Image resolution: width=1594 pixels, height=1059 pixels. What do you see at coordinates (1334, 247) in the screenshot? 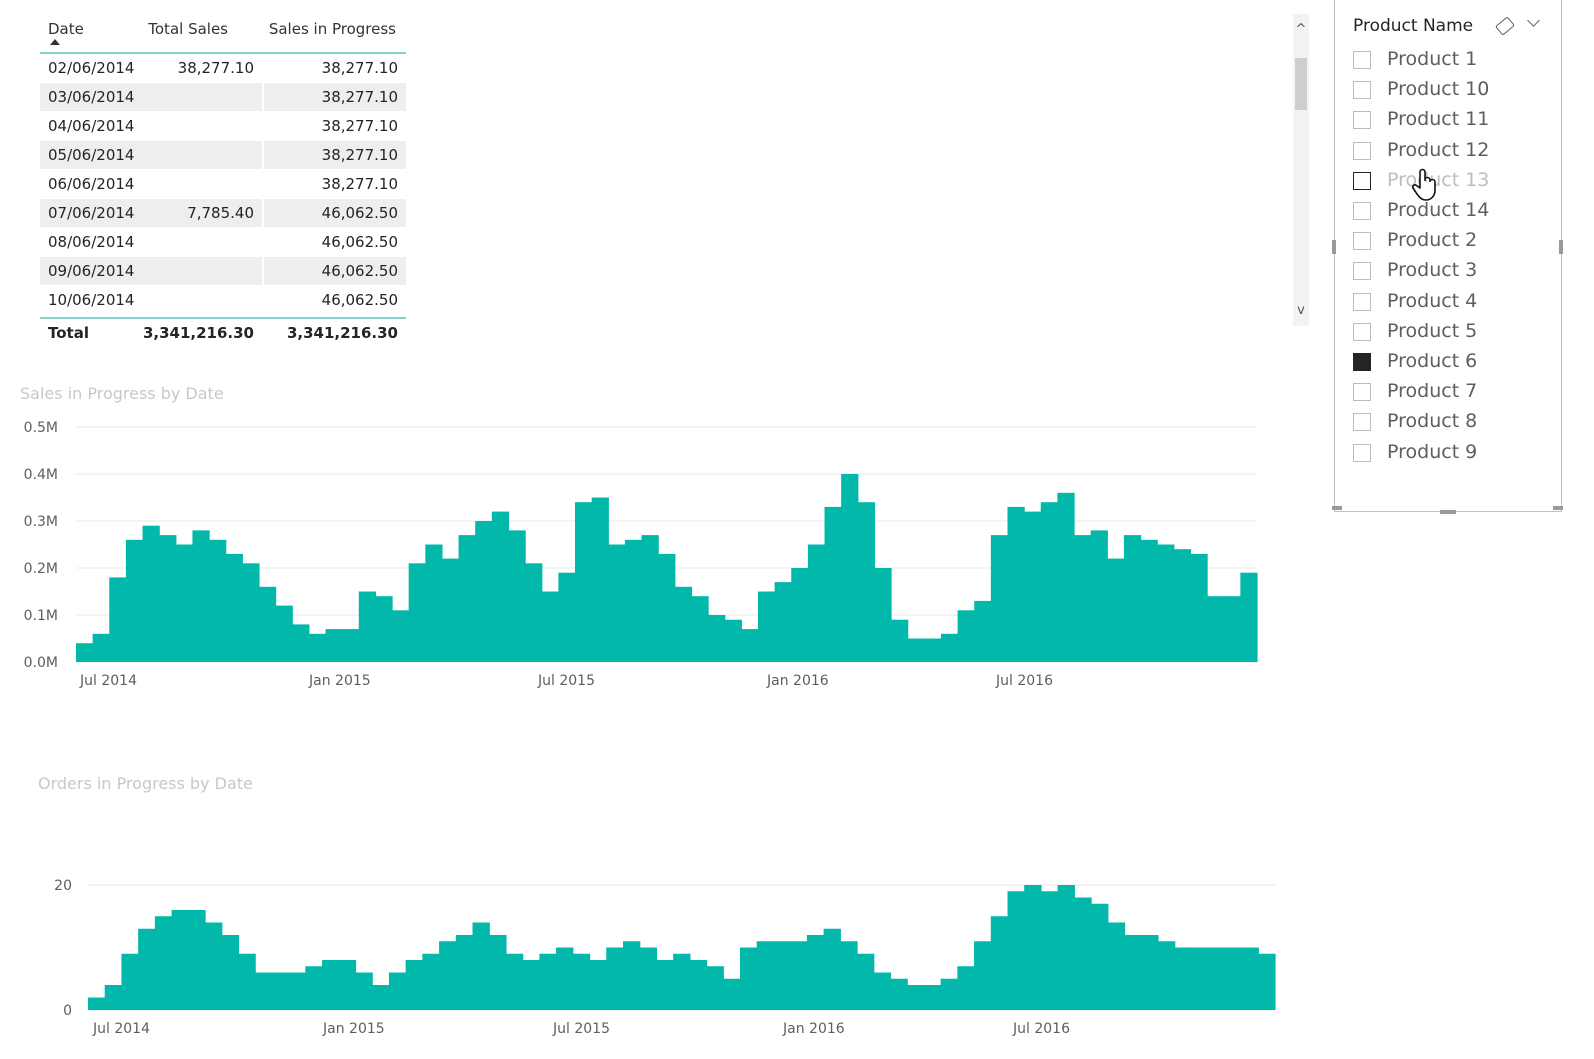
I see `resize-handle-left` at bounding box center [1334, 247].